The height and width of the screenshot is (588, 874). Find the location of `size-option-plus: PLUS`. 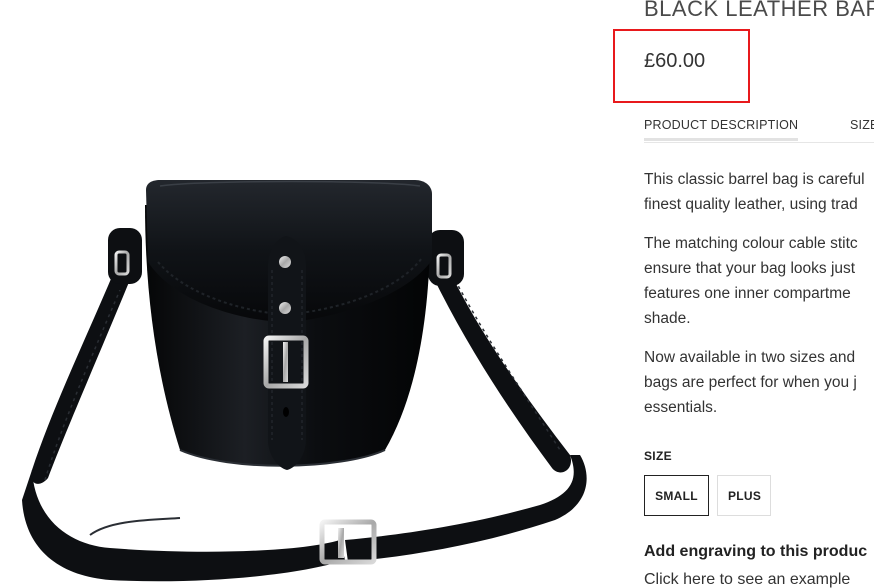

size-option-plus: PLUS is located at coordinates (744, 495).